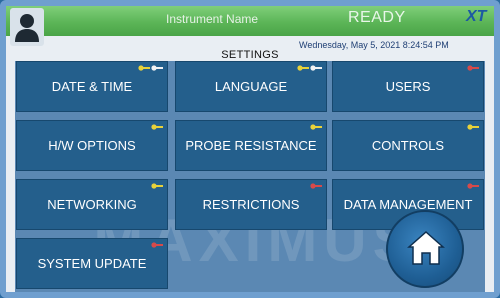  I want to click on settings-tile-probe-resistance: PROBE RESISTANCE, so click(251, 145).